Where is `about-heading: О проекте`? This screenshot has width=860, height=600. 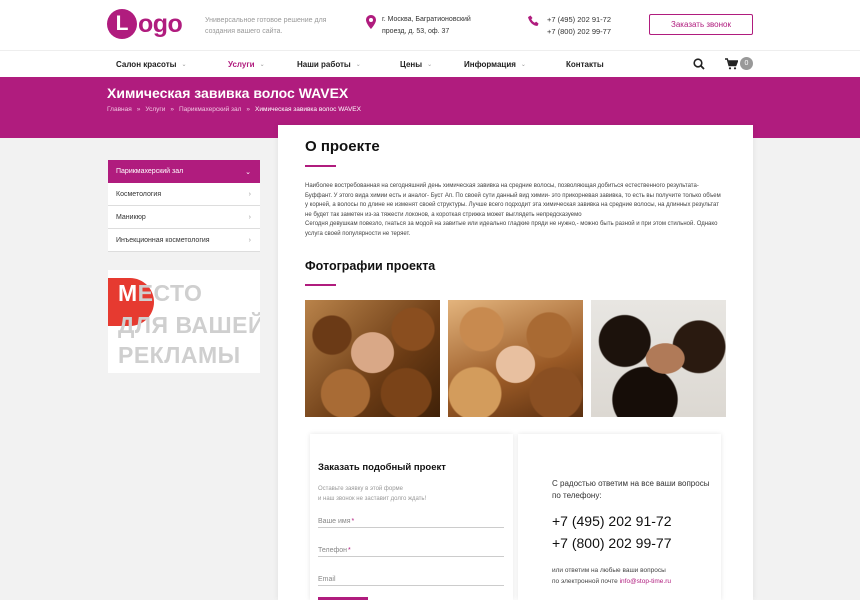
about-heading: О проекте is located at coordinates (342, 146).